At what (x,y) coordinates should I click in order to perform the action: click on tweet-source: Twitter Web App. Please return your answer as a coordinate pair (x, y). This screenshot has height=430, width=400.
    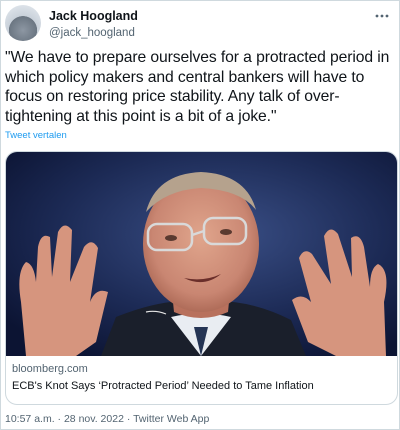
    Looking at the image, I should click on (171, 419).